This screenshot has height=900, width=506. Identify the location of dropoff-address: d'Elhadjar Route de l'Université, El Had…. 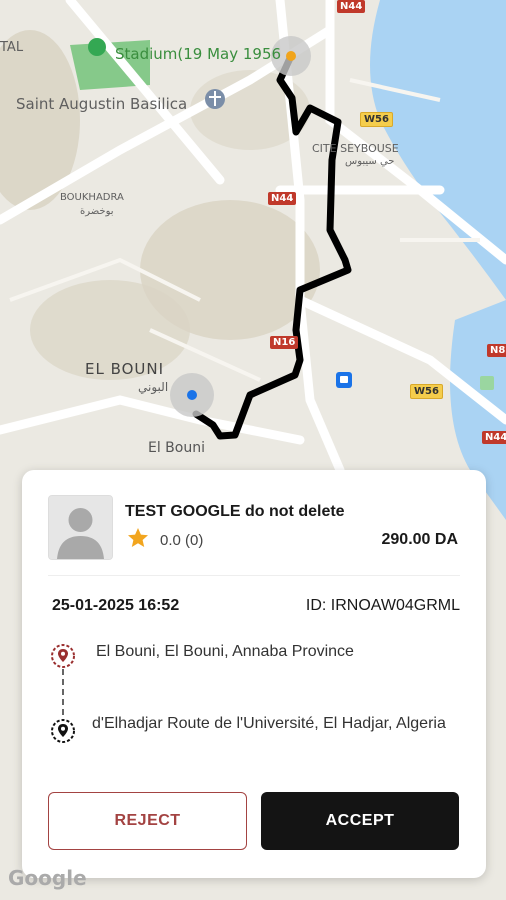
(269, 723).